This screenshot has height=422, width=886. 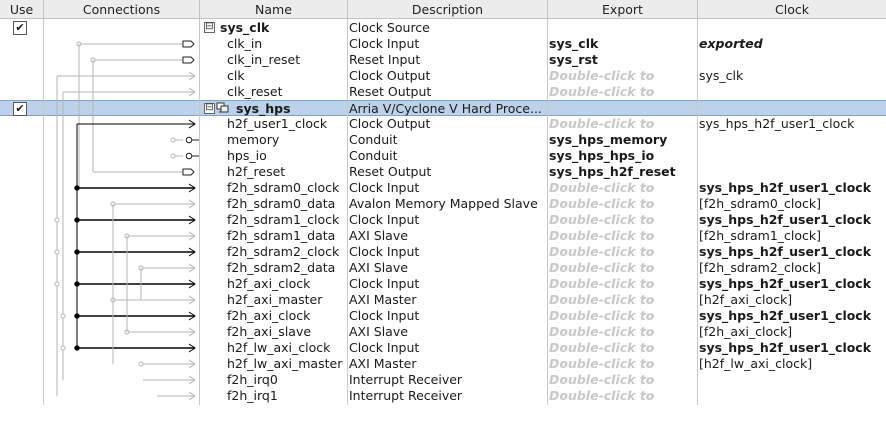 What do you see at coordinates (287, 76) in the screenshot?
I see `interface-name: clk` at bounding box center [287, 76].